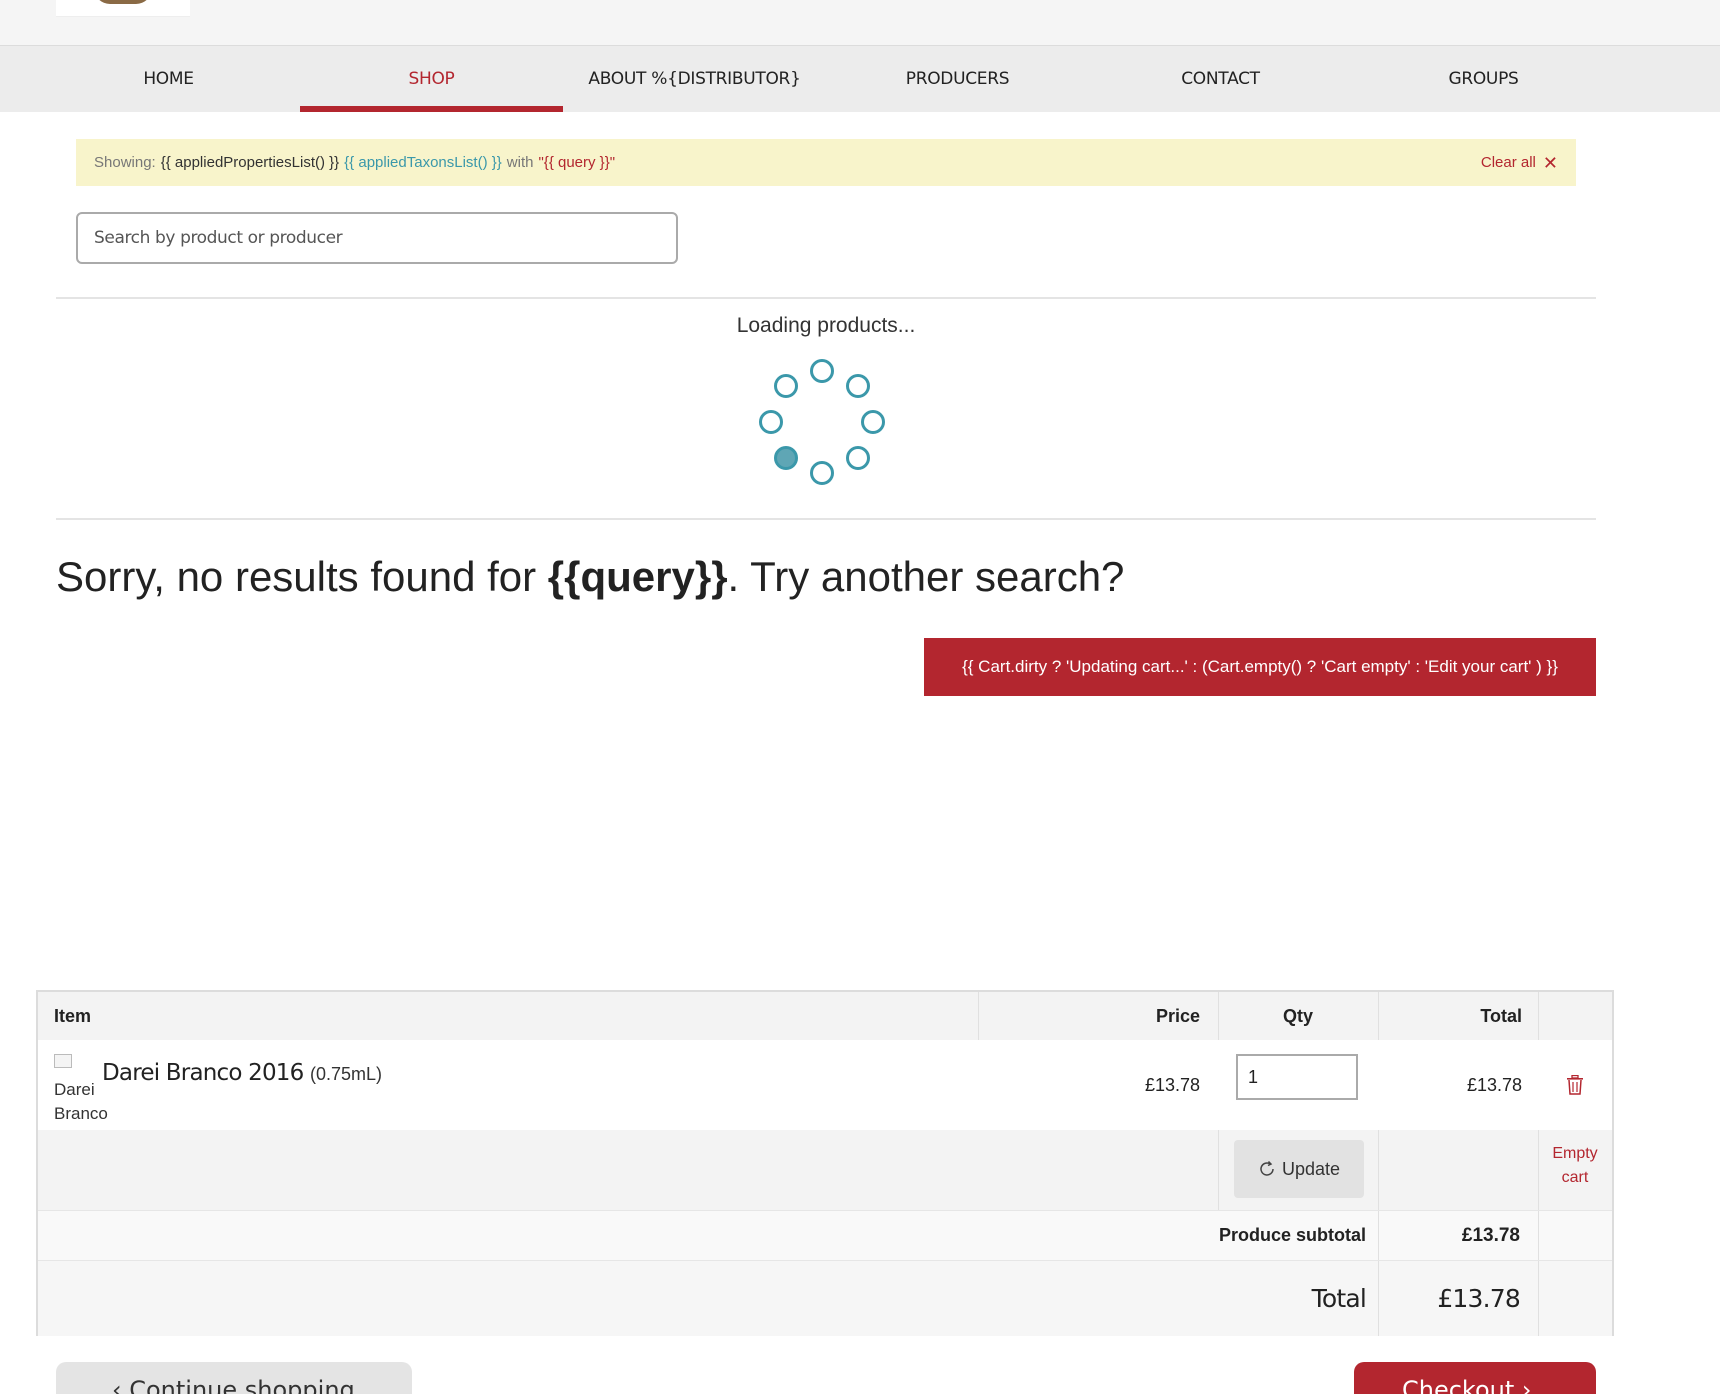 The image size is (1720, 1394). I want to click on nav-item-producers: PRODUCERS, so click(957, 79).